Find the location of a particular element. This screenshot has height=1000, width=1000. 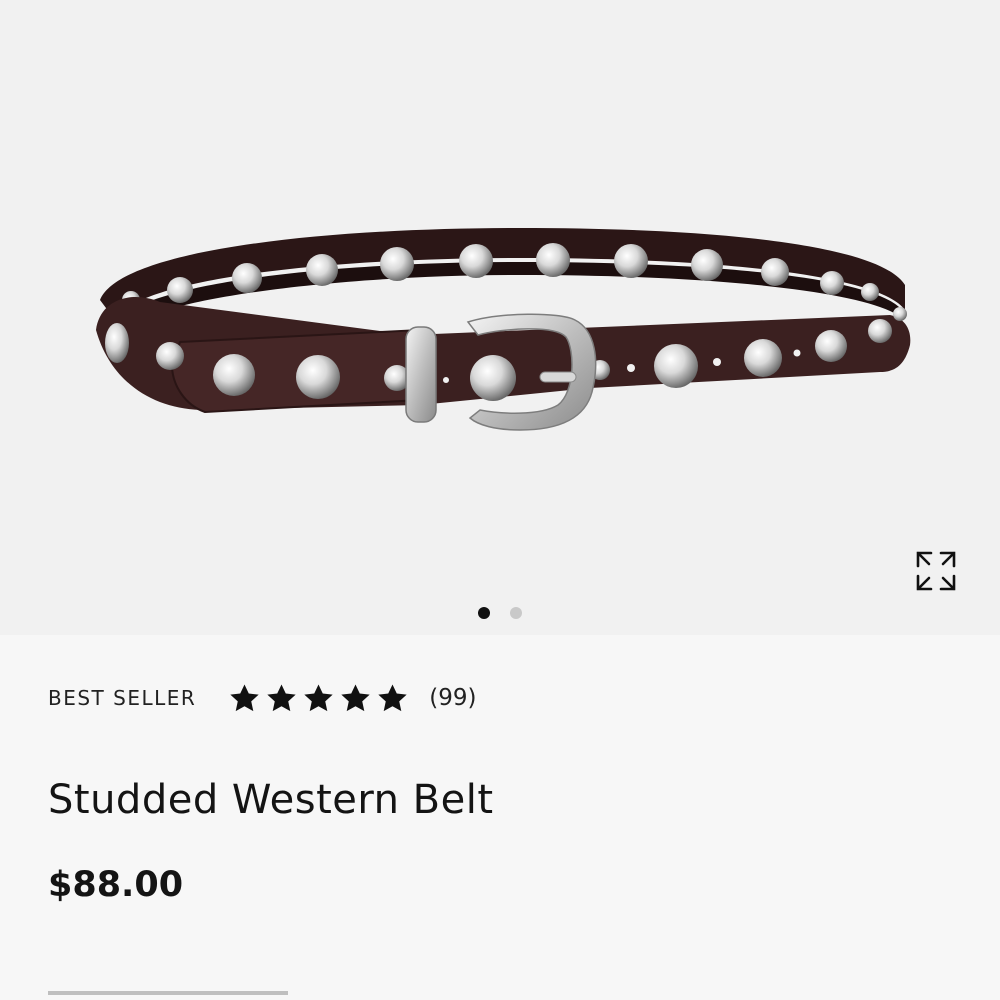

review-count-link: (99) is located at coordinates (452, 698).